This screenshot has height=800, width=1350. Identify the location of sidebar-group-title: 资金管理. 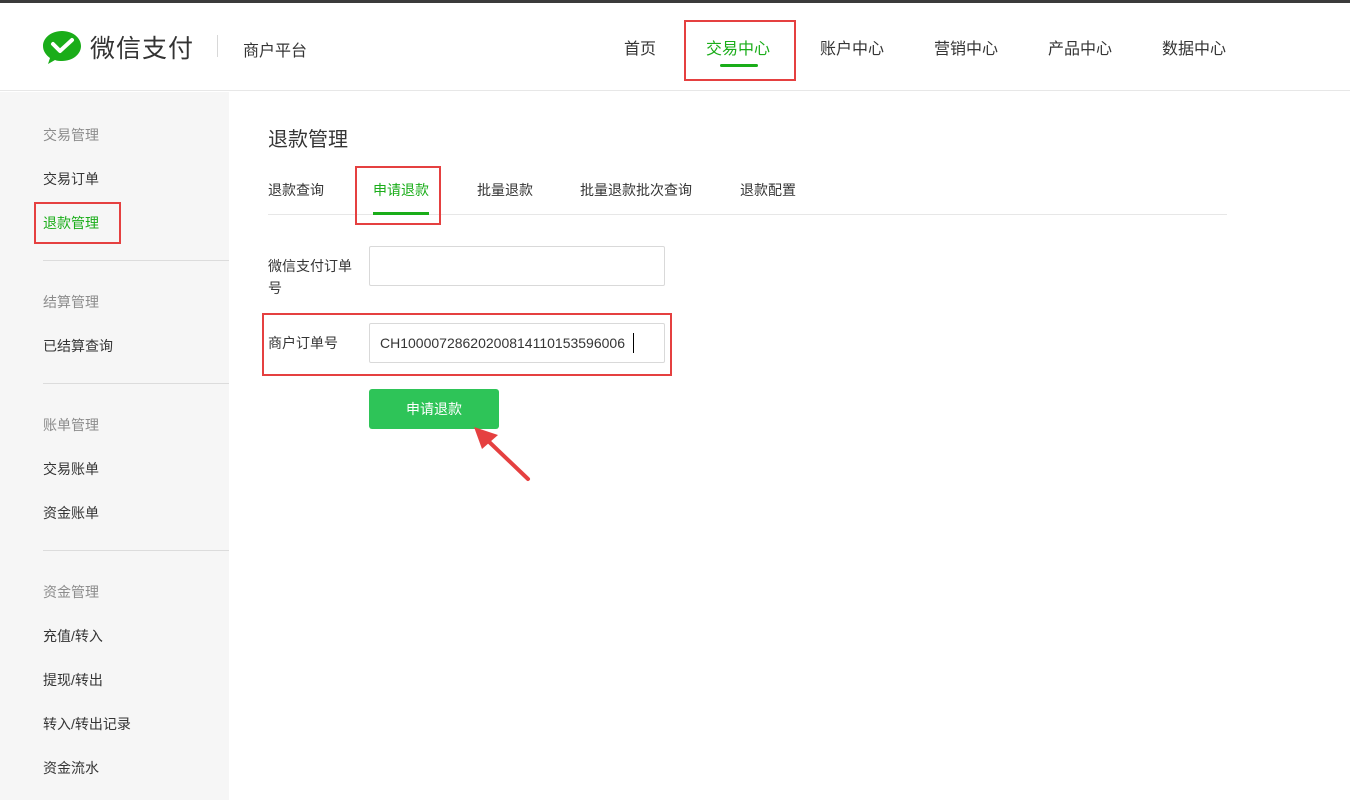
(71, 592).